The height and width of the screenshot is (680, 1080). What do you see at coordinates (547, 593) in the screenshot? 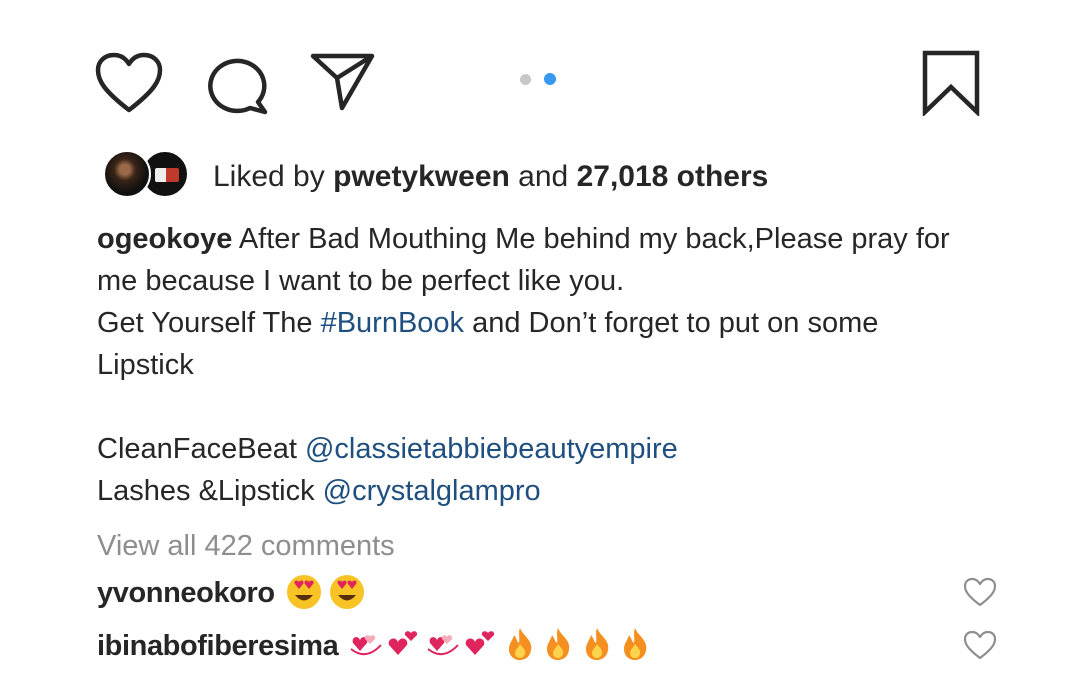
I see `comment-row: yvonneokoro` at bounding box center [547, 593].